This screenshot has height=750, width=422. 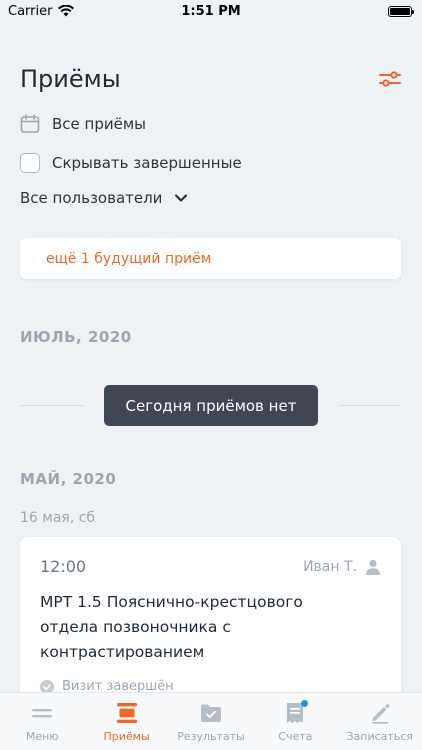 What do you see at coordinates (369, 405) in the screenshot?
I see `divider-right` at bounding box center [369, 405].